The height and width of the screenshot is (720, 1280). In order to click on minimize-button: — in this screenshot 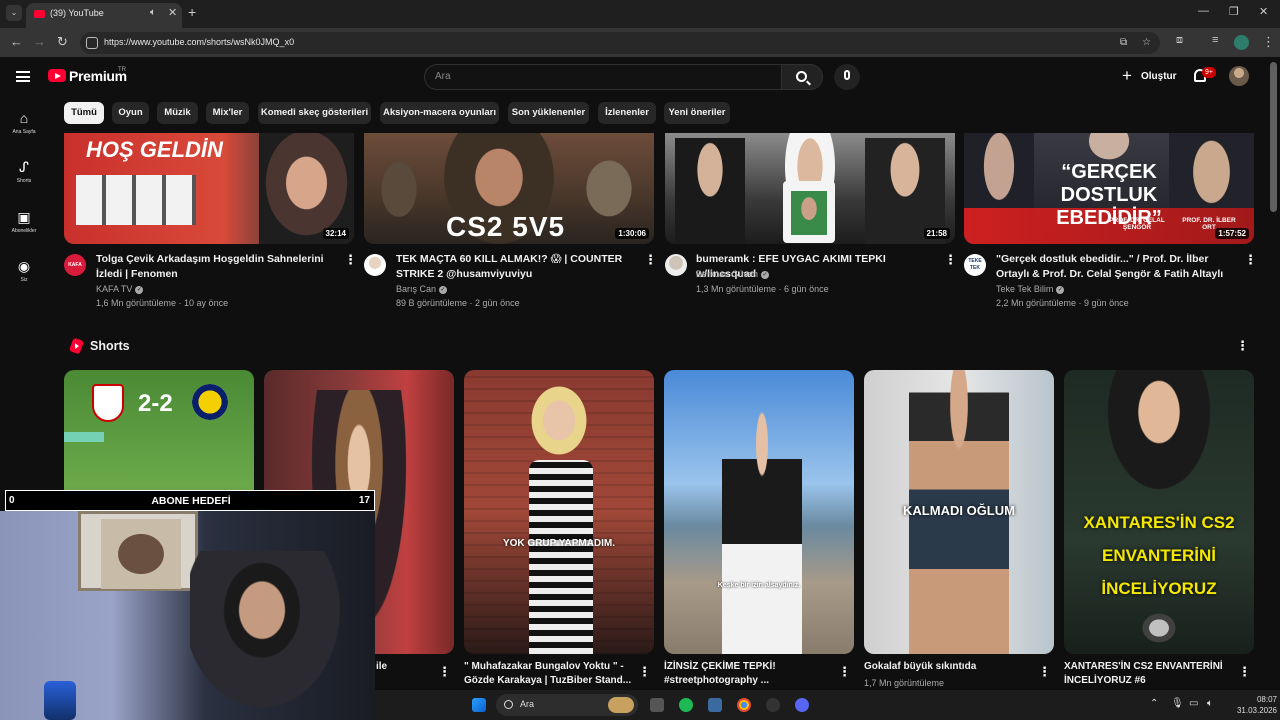, I will do `click(1203, 11)`.